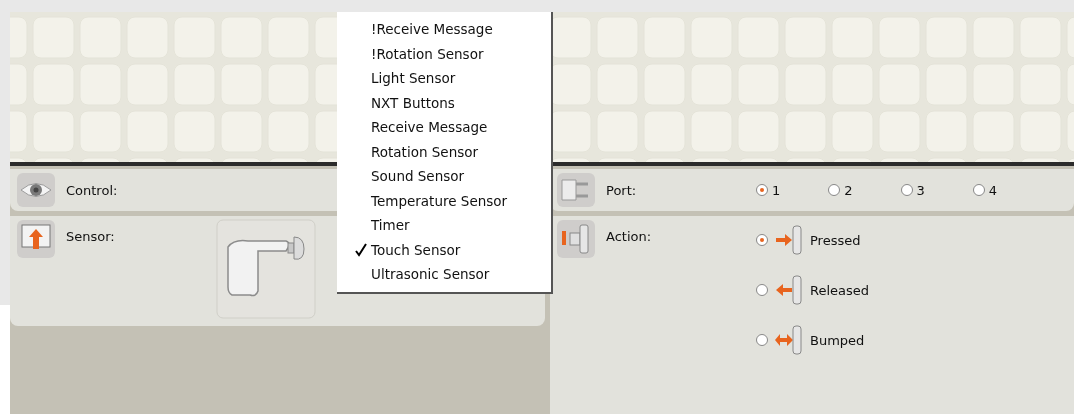 The height and width of the screenshot is (414, 1074). Describe the element at coordinates (813, 340) in the screenshot. I see `action-radio: Bumped` at that location.